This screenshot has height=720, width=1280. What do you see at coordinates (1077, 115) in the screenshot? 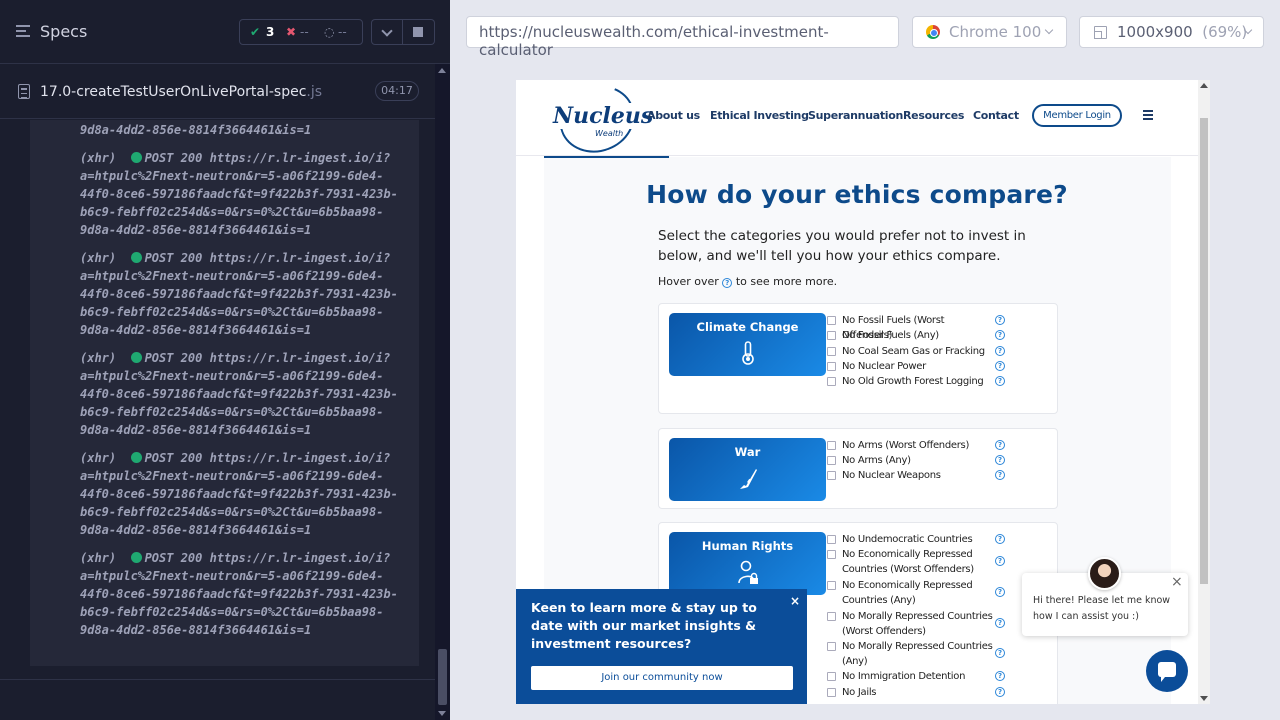
I see `member-login-button: Member Login` at bounding box center [1077, 115].